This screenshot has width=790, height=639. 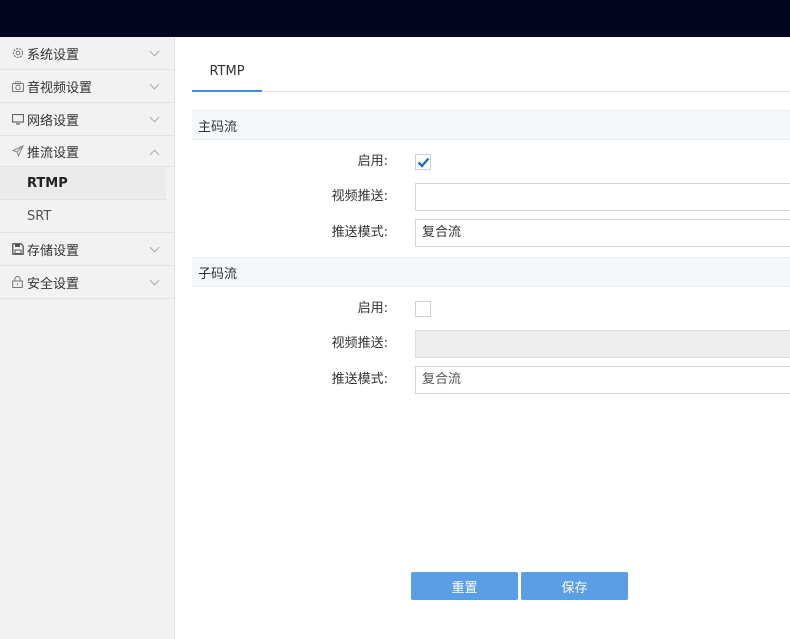 What do you see at coordinates (602, 380) in the screenshot?
I see `sub-stream-mode-select: 复合流` at bounding box center [602, 380].